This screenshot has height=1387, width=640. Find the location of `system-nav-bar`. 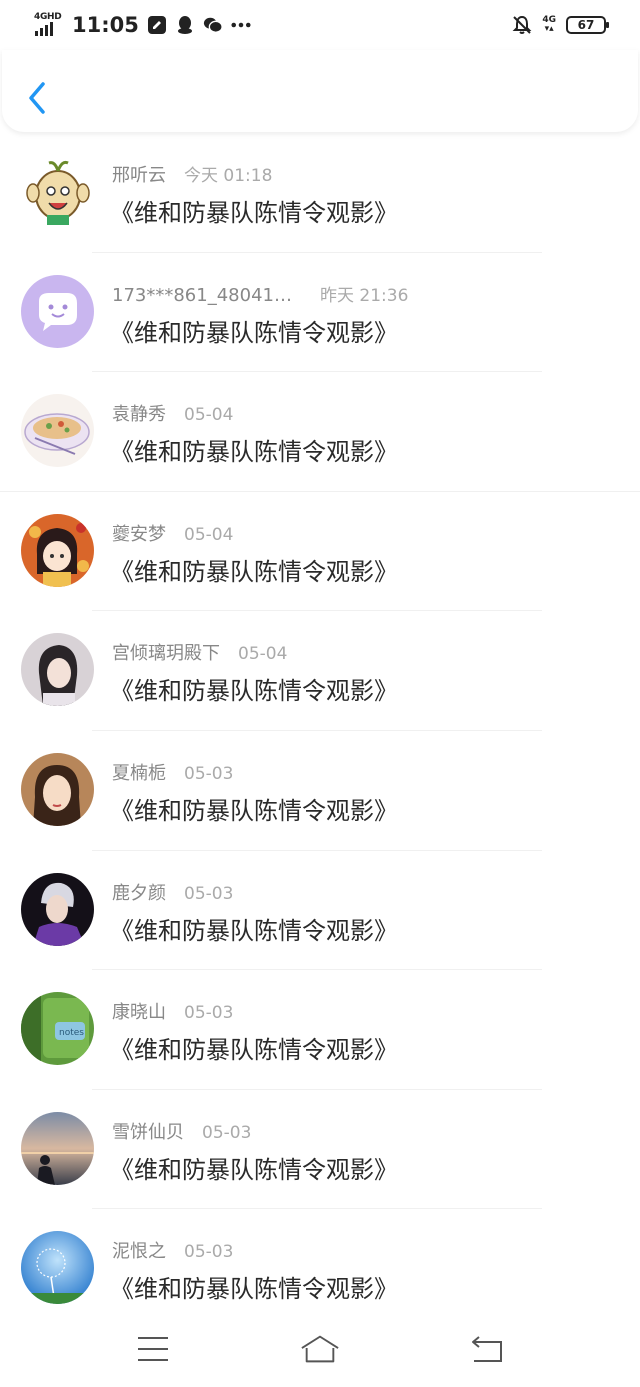

system-nav-bar is located at coordinates (320, 1348).